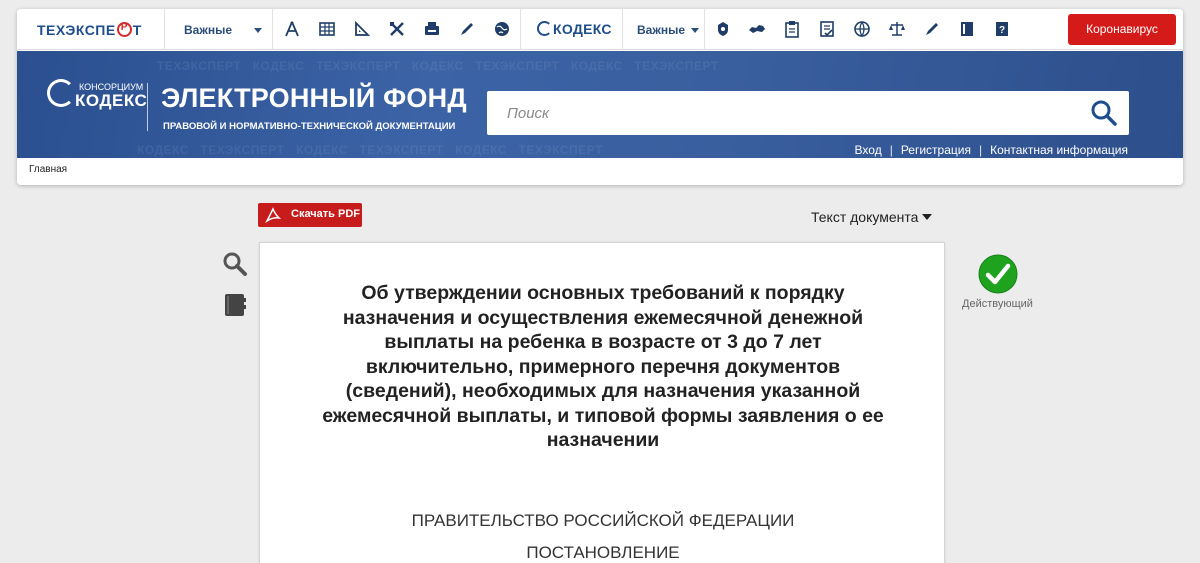 The height and width of the screenshot is (563, 1200). What do you see at coordinates (1059, 150) in the screenshot?
I see `contacts-link: Контактная информация` at bounding box center [1059, 150].